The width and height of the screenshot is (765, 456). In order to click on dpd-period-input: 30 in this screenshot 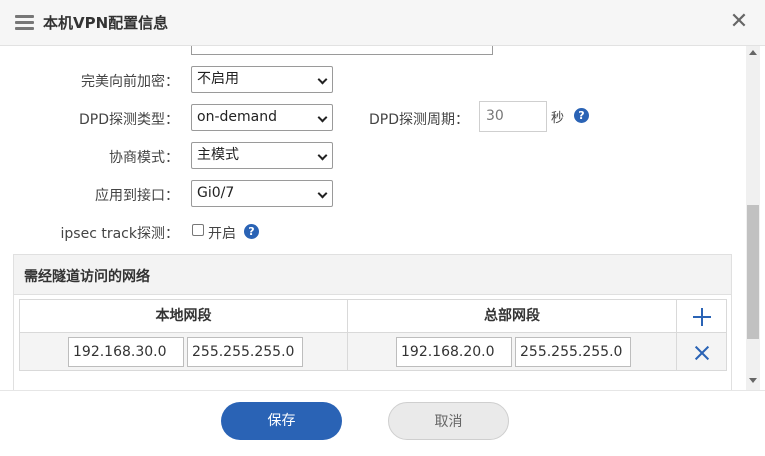, I will do `click(513, 116)`.